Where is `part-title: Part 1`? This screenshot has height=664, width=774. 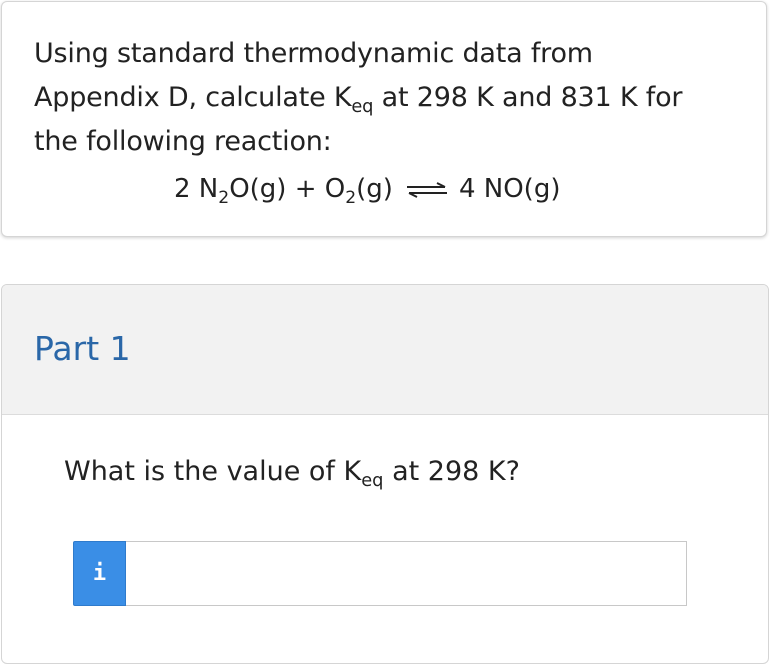 part-title: Part 1 is located at coordinates (82, 348).